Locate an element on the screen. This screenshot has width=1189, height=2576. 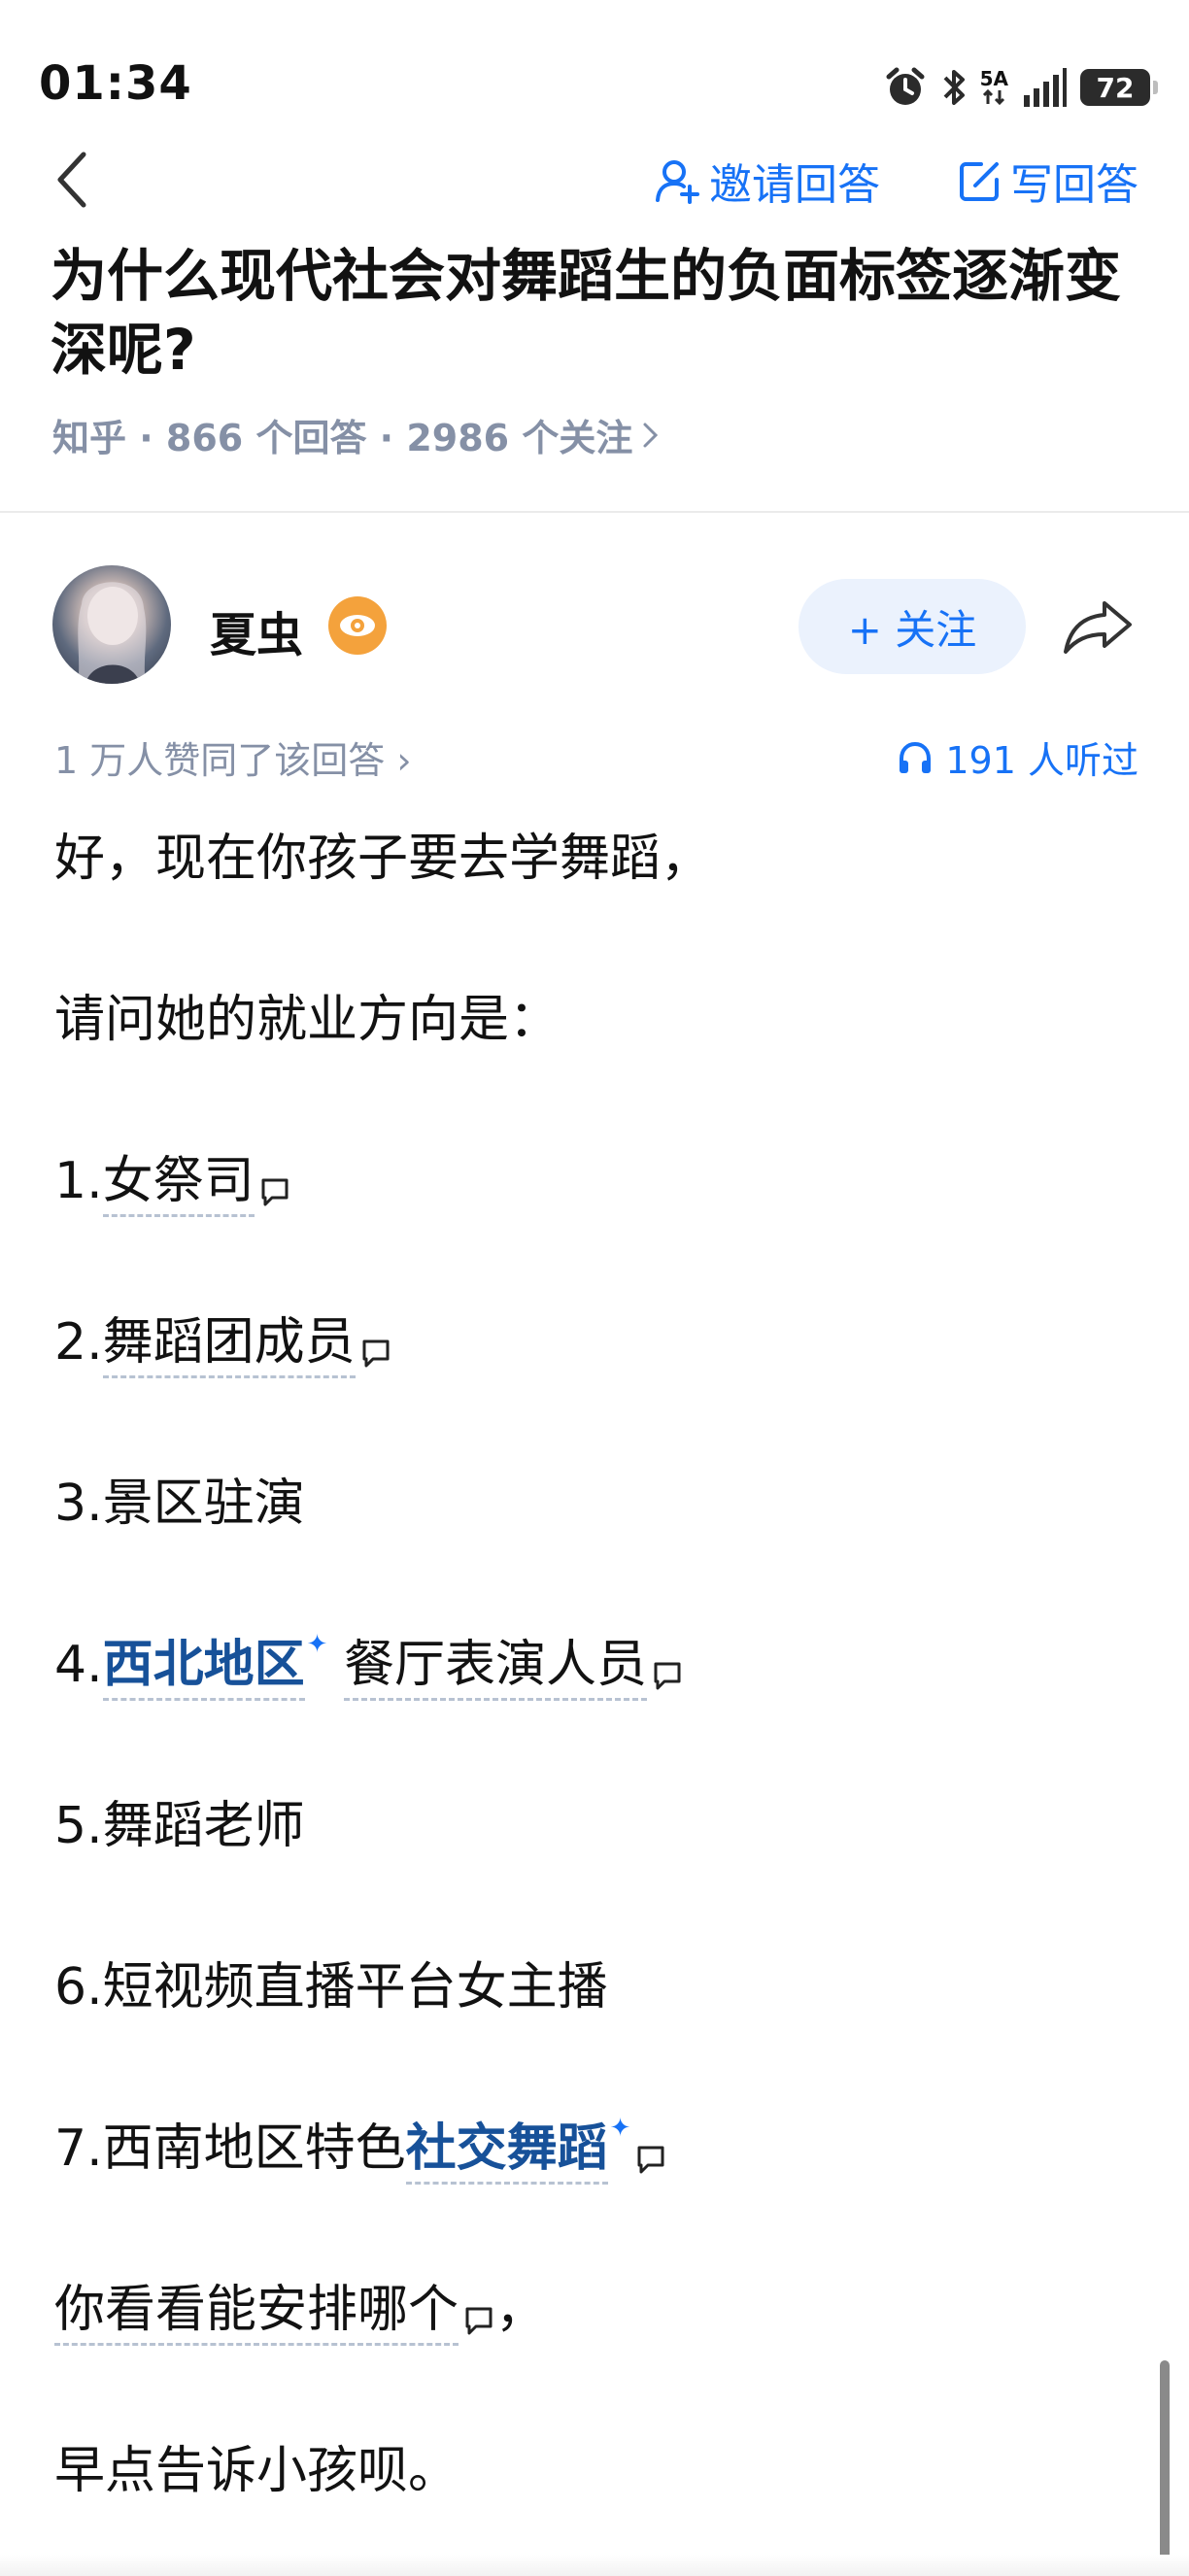
annotated-text: 女祭司 is located at coordinates (178, 1184).